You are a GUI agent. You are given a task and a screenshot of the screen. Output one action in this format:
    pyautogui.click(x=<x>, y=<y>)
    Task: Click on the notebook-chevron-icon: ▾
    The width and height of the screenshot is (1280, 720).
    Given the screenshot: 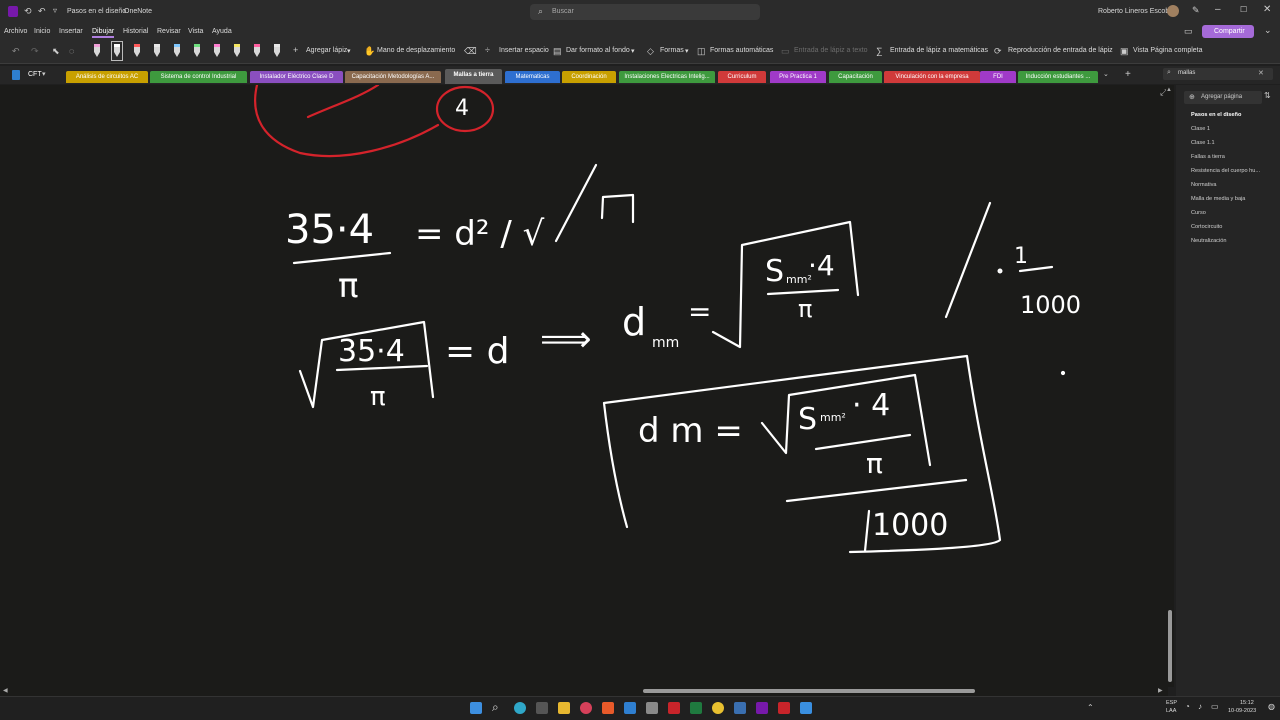 What is the action you would take?
    pyautogui.click(x=44, y=74)
    